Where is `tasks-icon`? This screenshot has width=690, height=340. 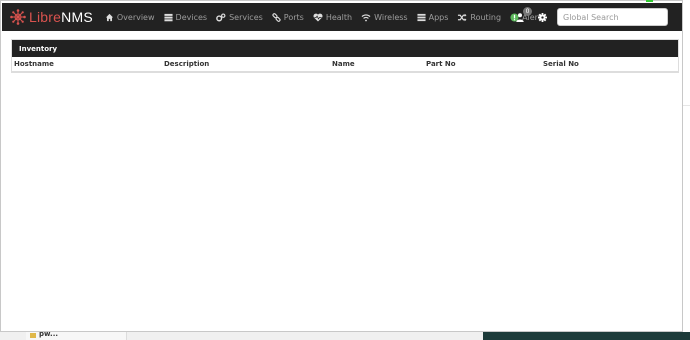
tasks-icon is located at coordinates (421, 17).